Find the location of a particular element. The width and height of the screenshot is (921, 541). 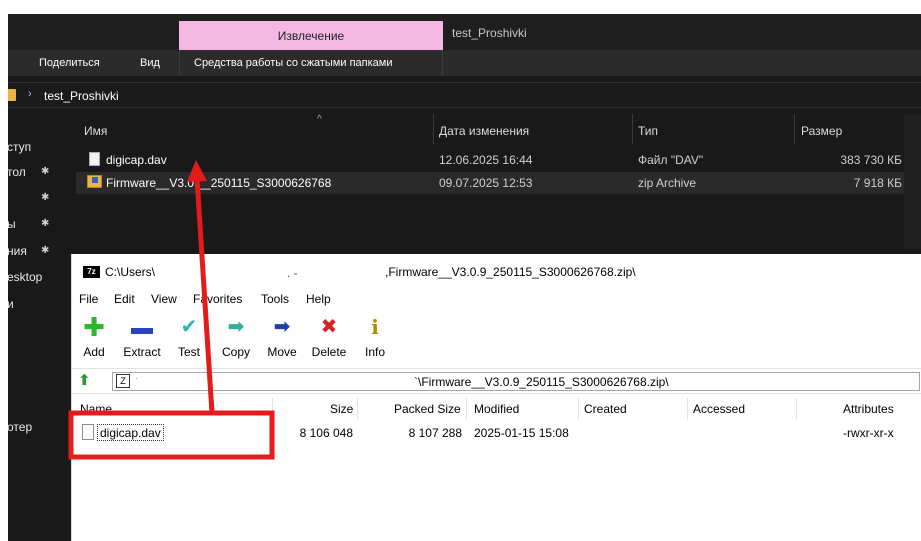

vertical-scrollbar is located at coordinates (912, 181).